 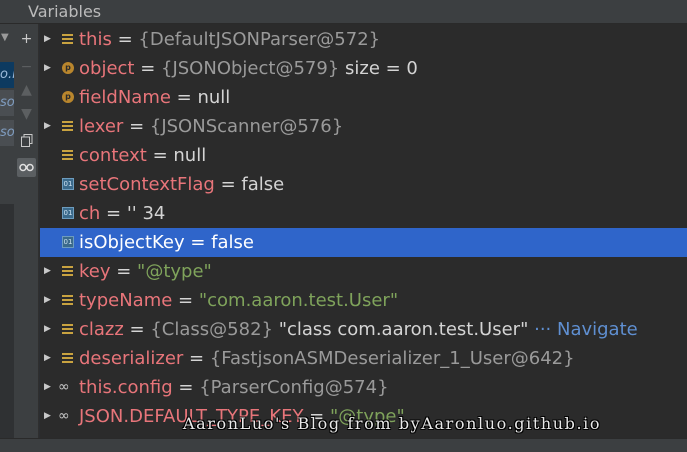 I want to click on variable-row-key: ▶ key = "@type", so click(x=363, y=271).